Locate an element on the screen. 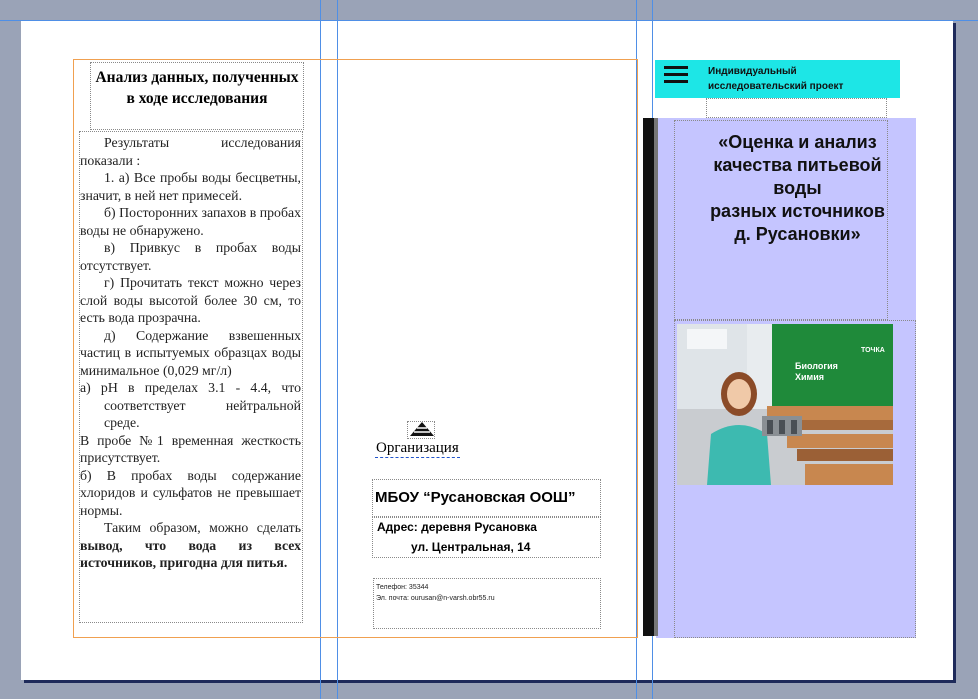  title-line: д. Русановки» is located at coordinates (797, 234).